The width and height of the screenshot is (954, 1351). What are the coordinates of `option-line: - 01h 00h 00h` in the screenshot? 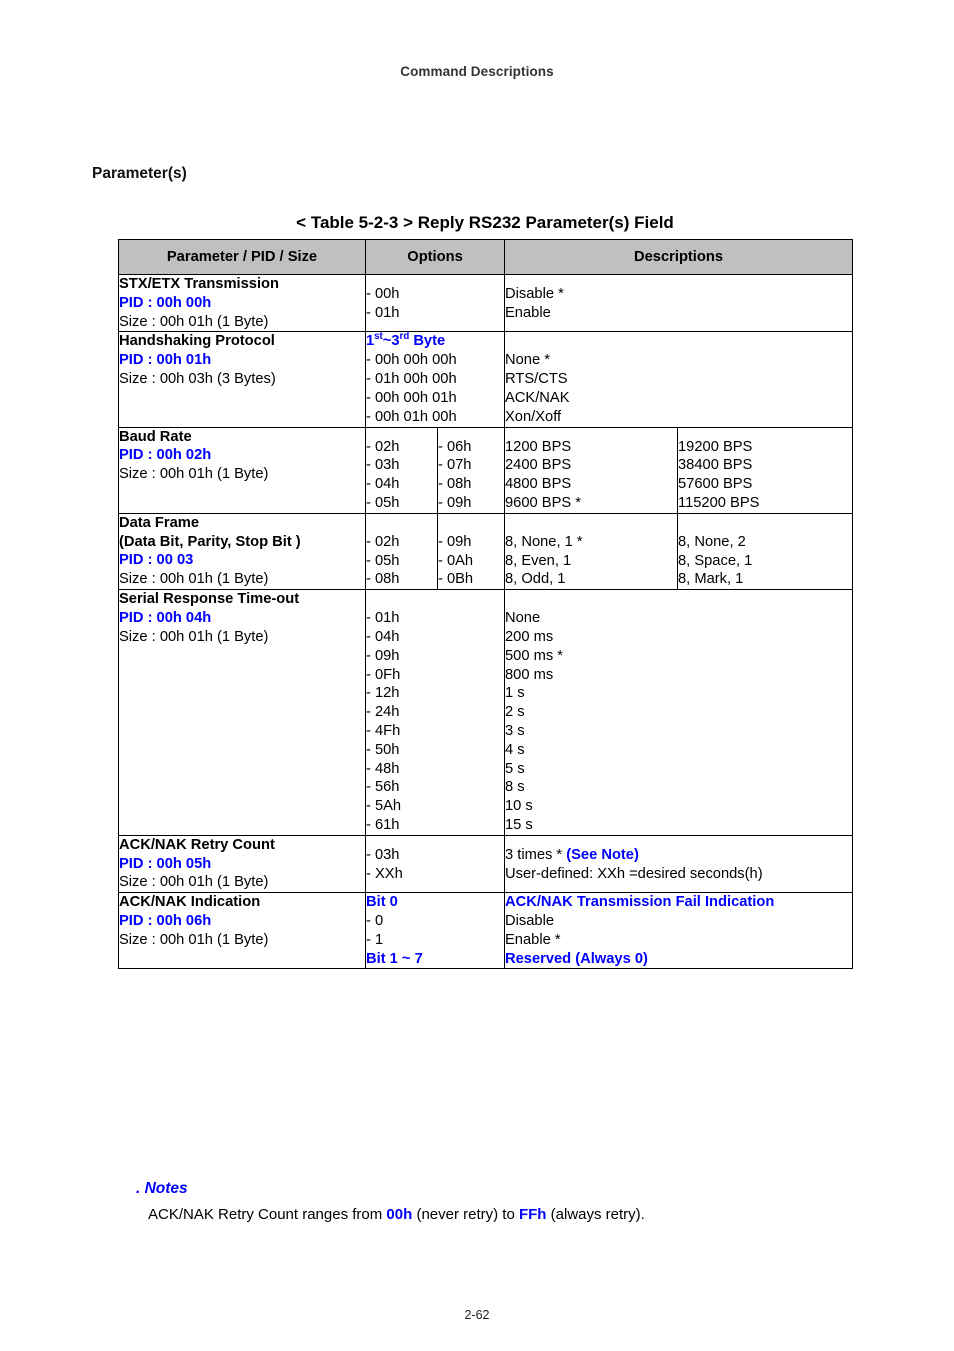 It's located at (411, 378).